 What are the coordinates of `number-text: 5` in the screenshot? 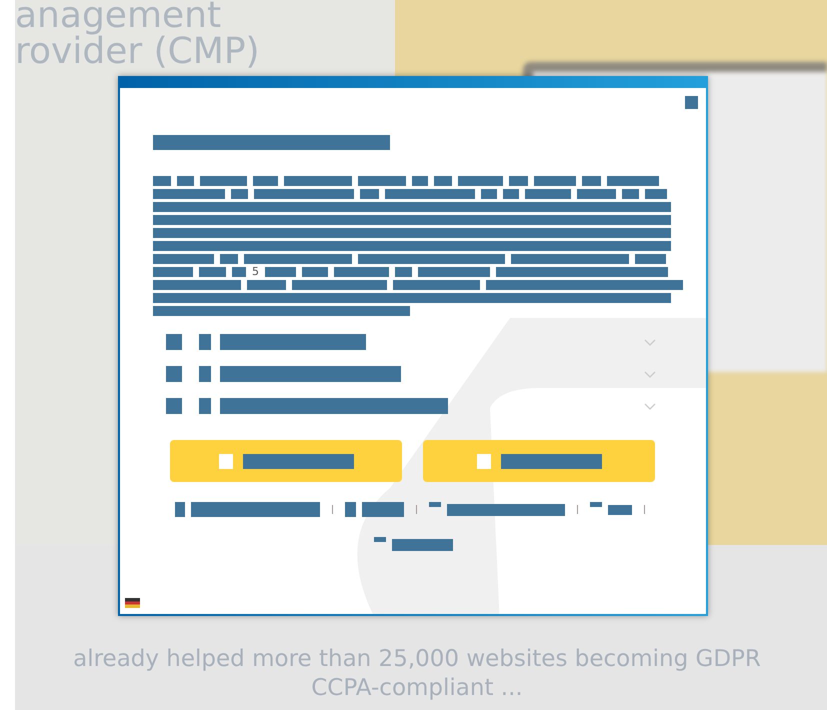 It's located at (255, 272).